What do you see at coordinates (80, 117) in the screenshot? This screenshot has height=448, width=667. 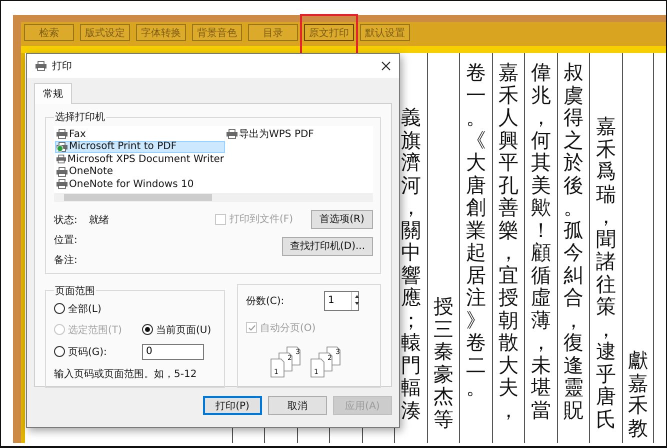 I see `group-label: 选择打印机` at bounding box center [80, 117].